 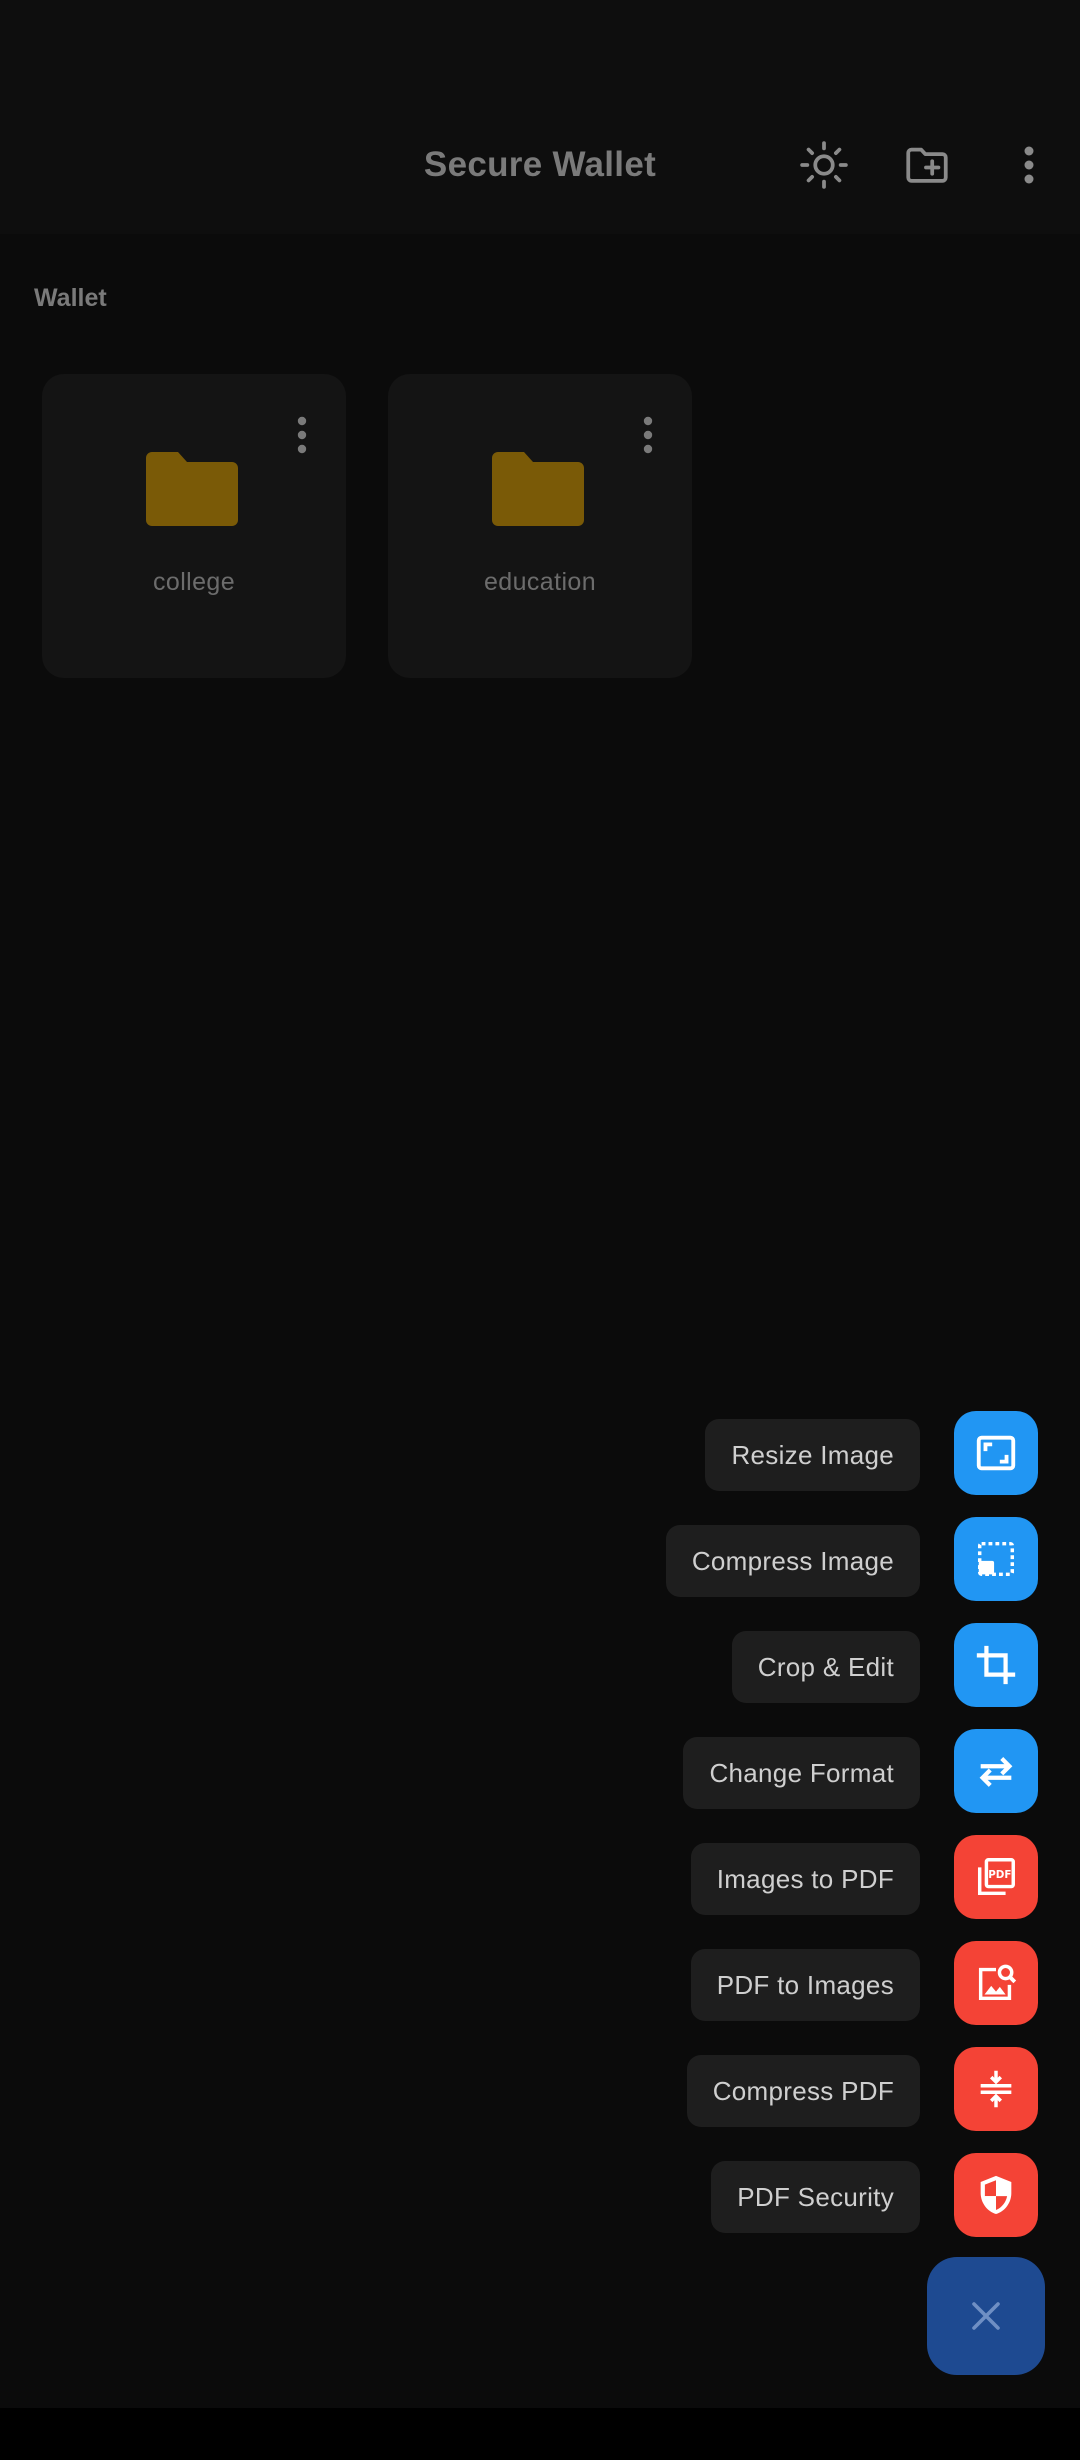 I want to click on crop-icon, so click(x=996, y=1665).